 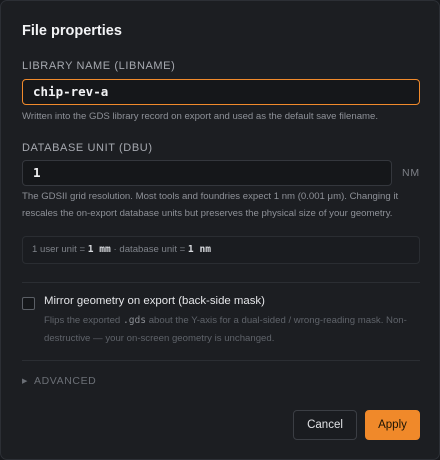 I want to click on libname-label: LIBRARY NAME (LIBNAME), so click(x=99, y=66).